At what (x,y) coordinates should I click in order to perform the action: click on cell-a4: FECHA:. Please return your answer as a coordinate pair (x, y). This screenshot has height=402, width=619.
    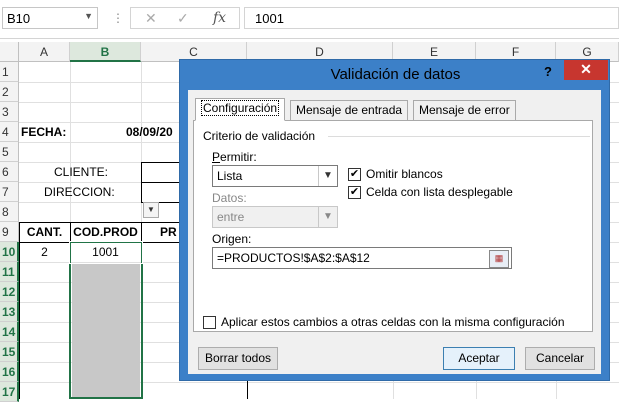
    Looking at the image, I should click on (51, 132).